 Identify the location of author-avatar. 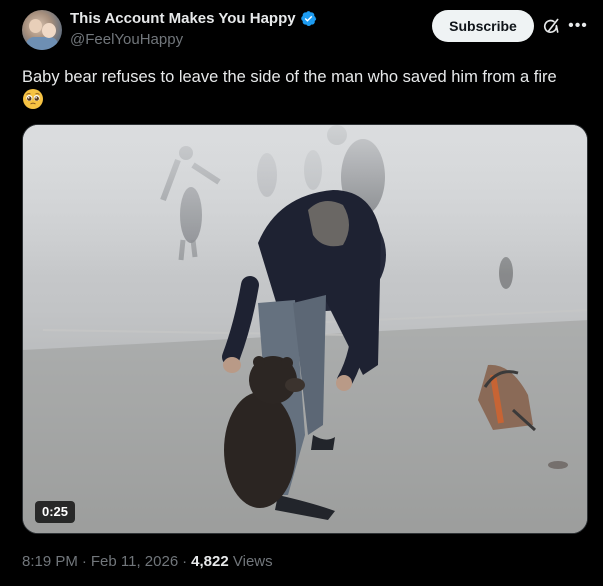
(42, 30).